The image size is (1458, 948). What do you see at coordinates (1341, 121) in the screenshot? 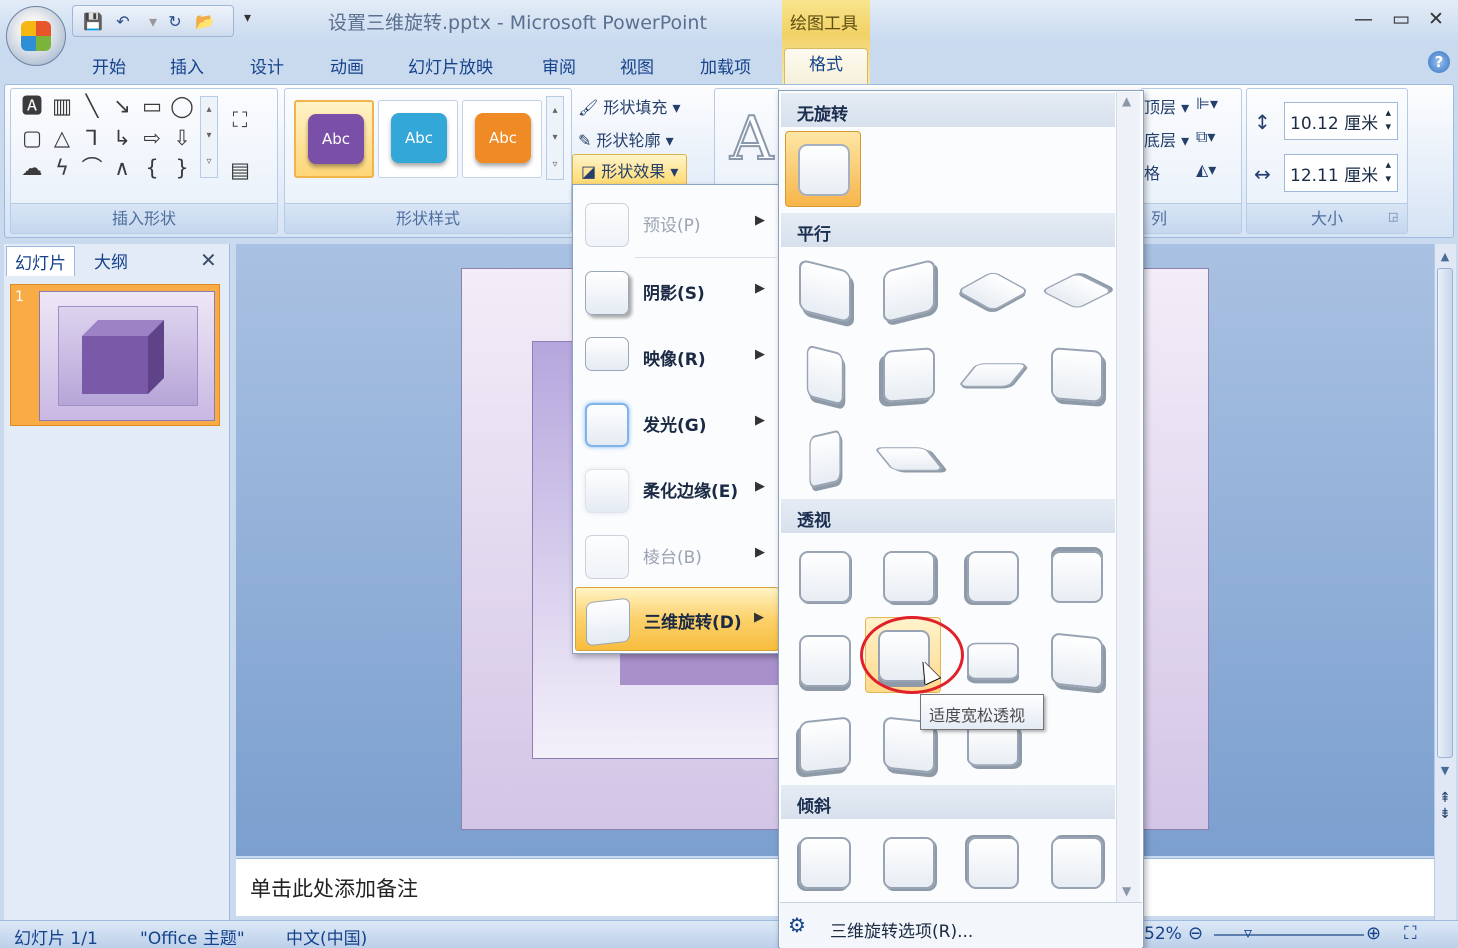
I see `height-input: 10.12 厘米 ▴ ▾` at bounding box center [1341, 121].